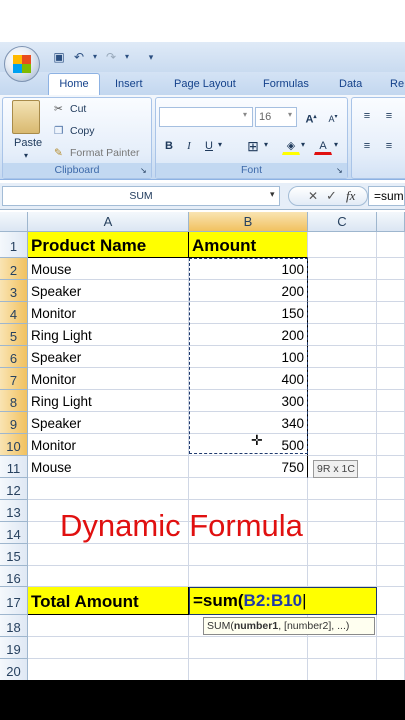 The width and height of the screenshot is (405, 720). I want to click on undo-dropdown-icon: ▾, so click(95, 57).